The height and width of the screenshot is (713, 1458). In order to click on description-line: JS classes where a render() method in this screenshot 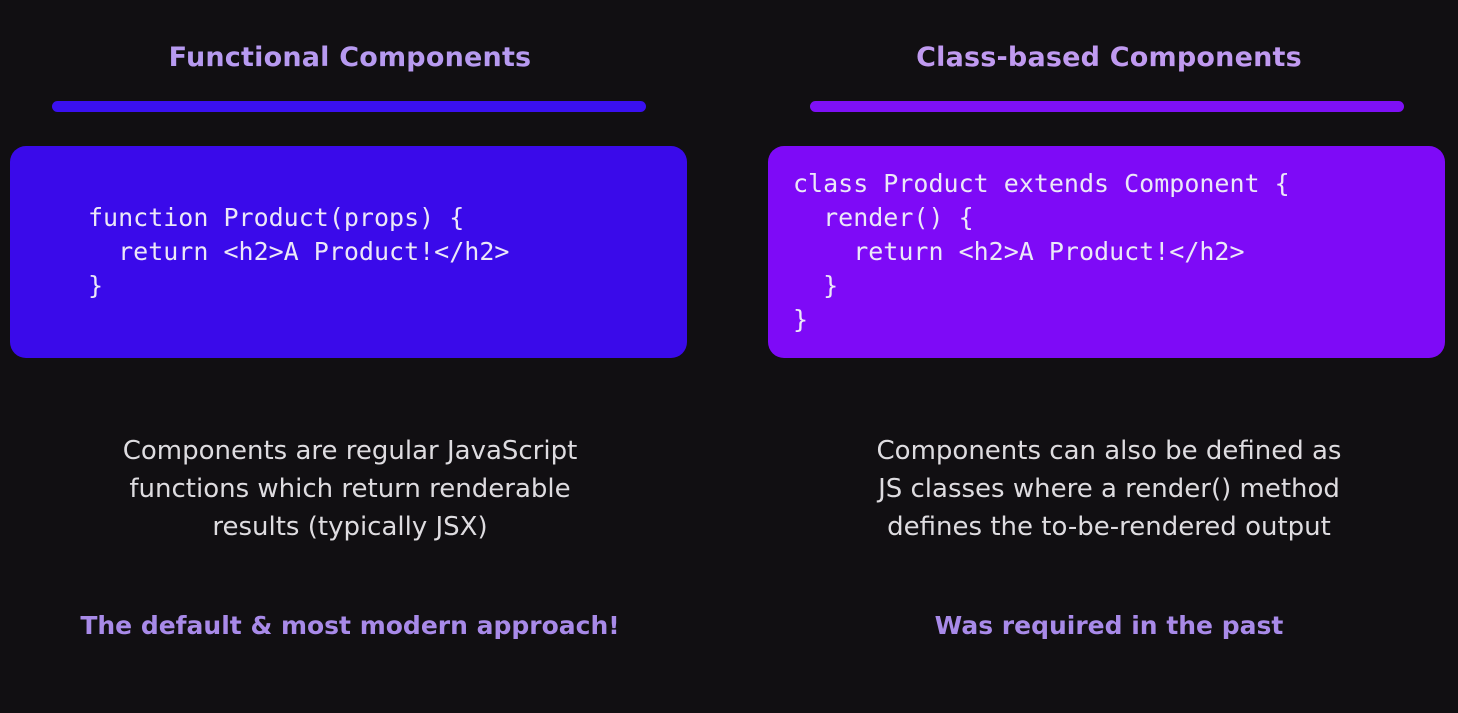, I will do `click(1109, 489)`.